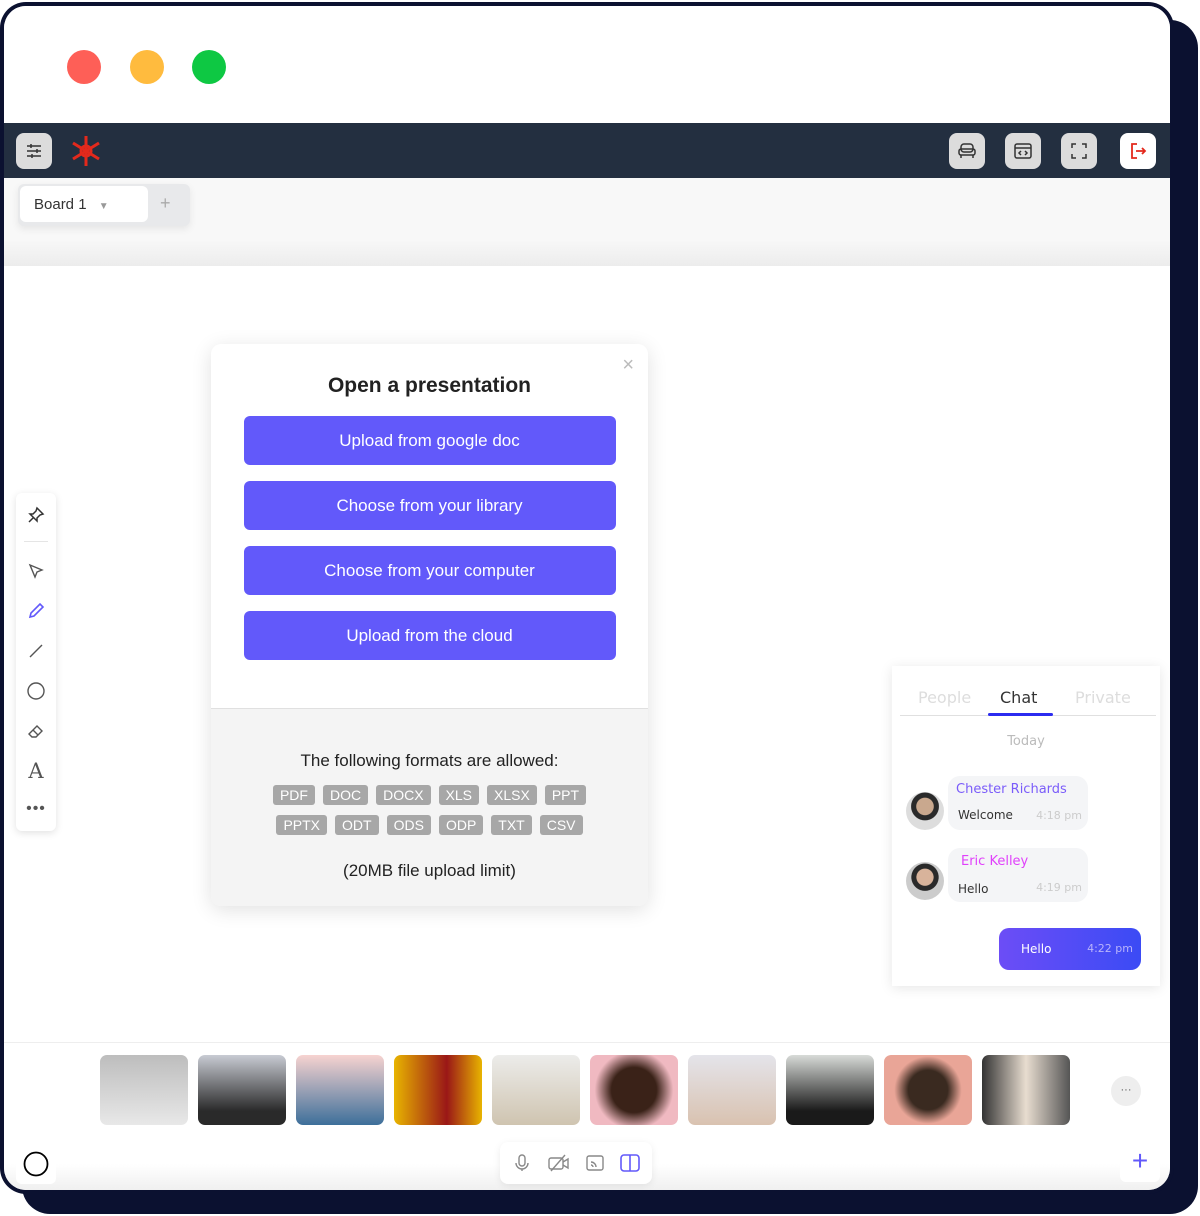 The image size is (1200, 1216). I want to click on line-icon, so click(36, 651).